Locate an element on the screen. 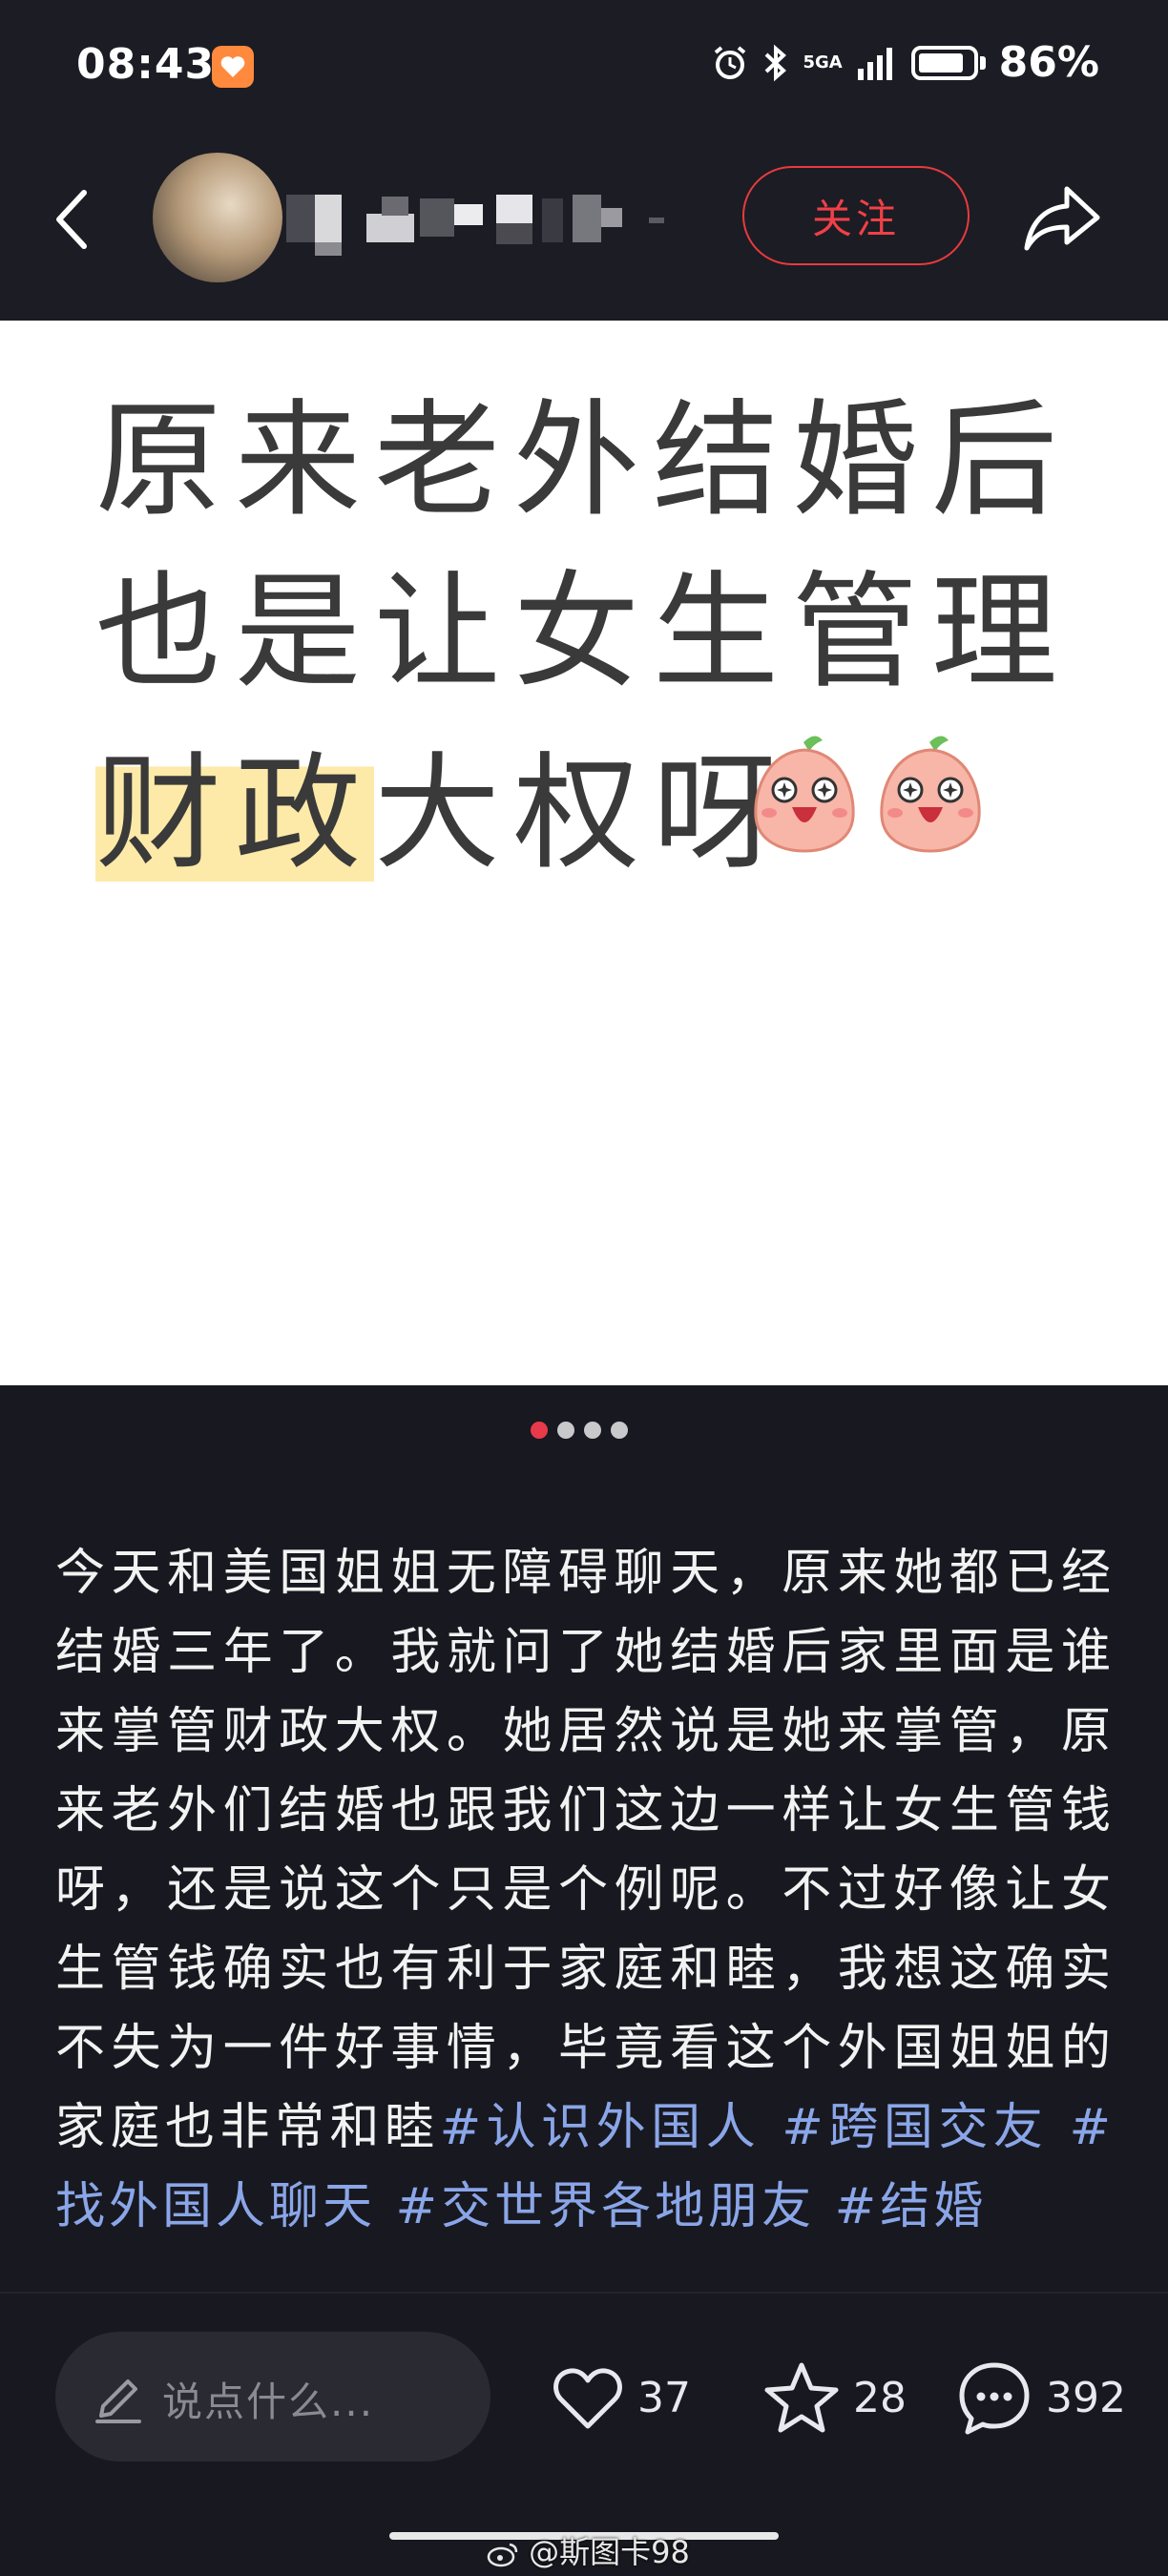 This screenshot has width=1168, height=2576. watermark: @斯图卡98 is located at coordinates (588, 2550).